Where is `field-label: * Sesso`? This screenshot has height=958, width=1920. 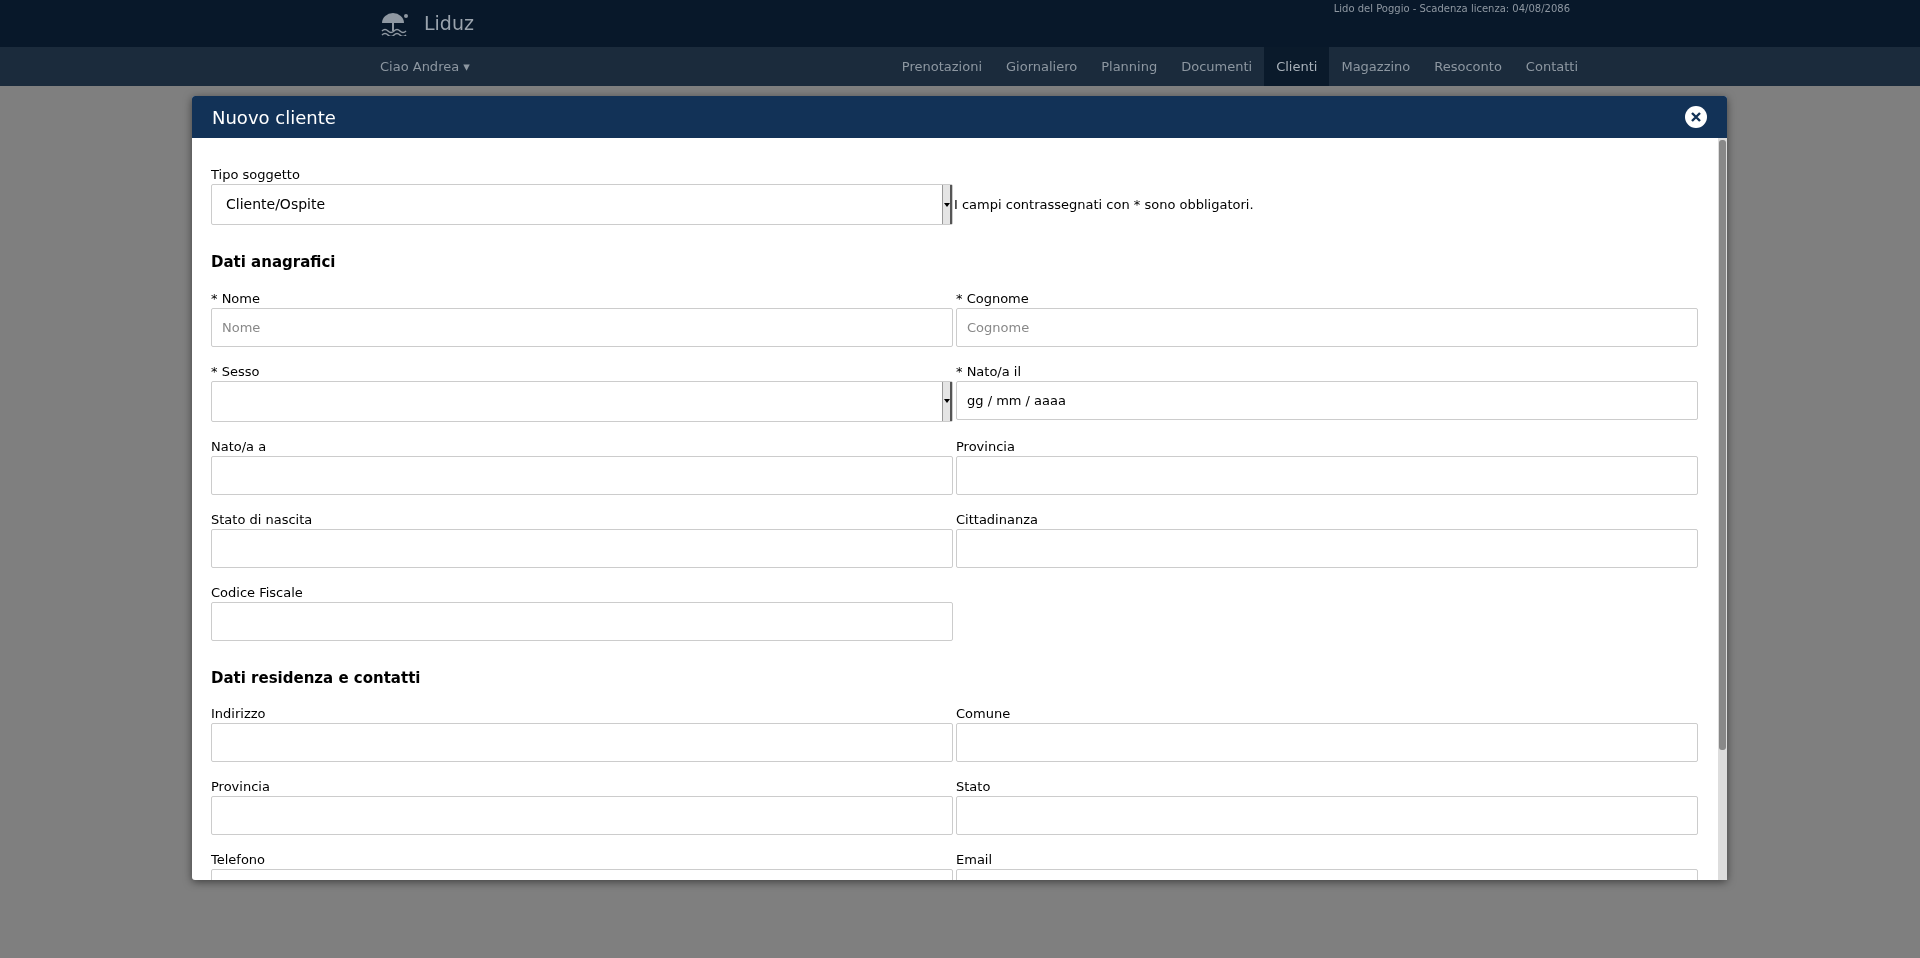
field-label: * Sesso is located at coordinates (236, 371).